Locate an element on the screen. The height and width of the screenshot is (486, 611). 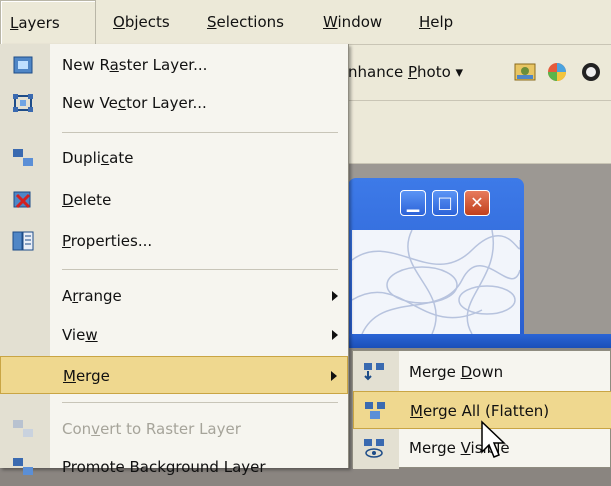
menu-item-delete: Delete is located at coordinates (174, 200).